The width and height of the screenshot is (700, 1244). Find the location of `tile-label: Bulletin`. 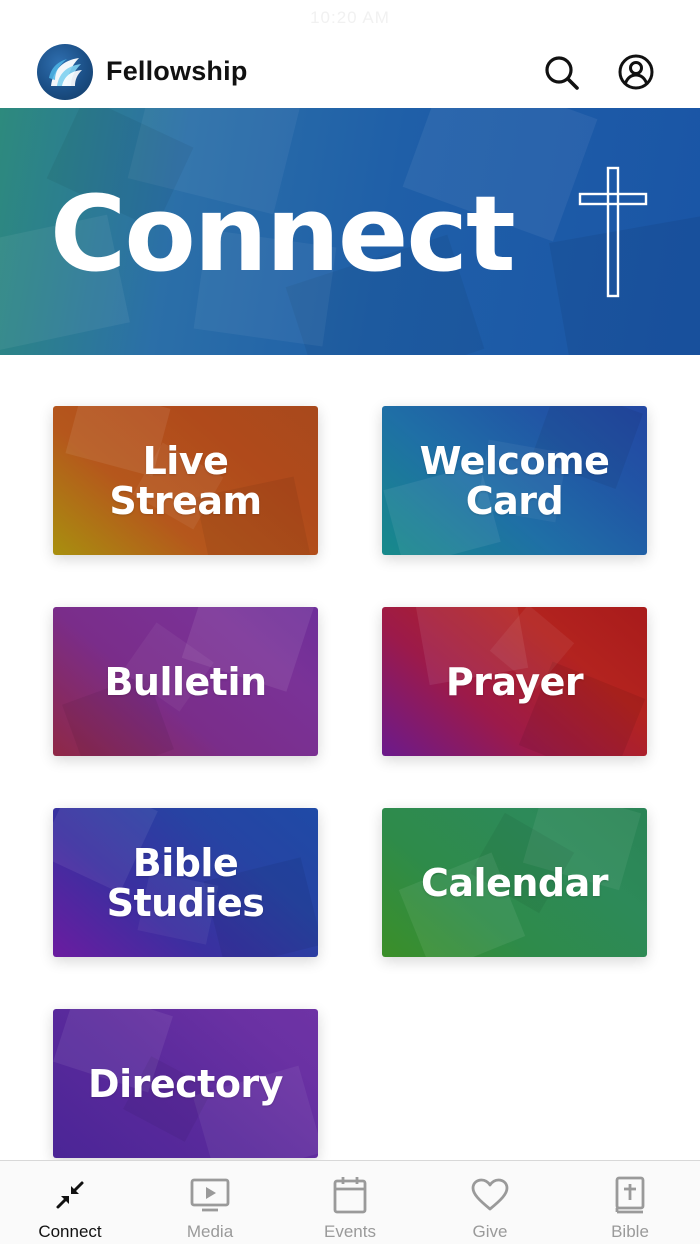

tile-label: Bulletin is located at coordinates (185, 681).